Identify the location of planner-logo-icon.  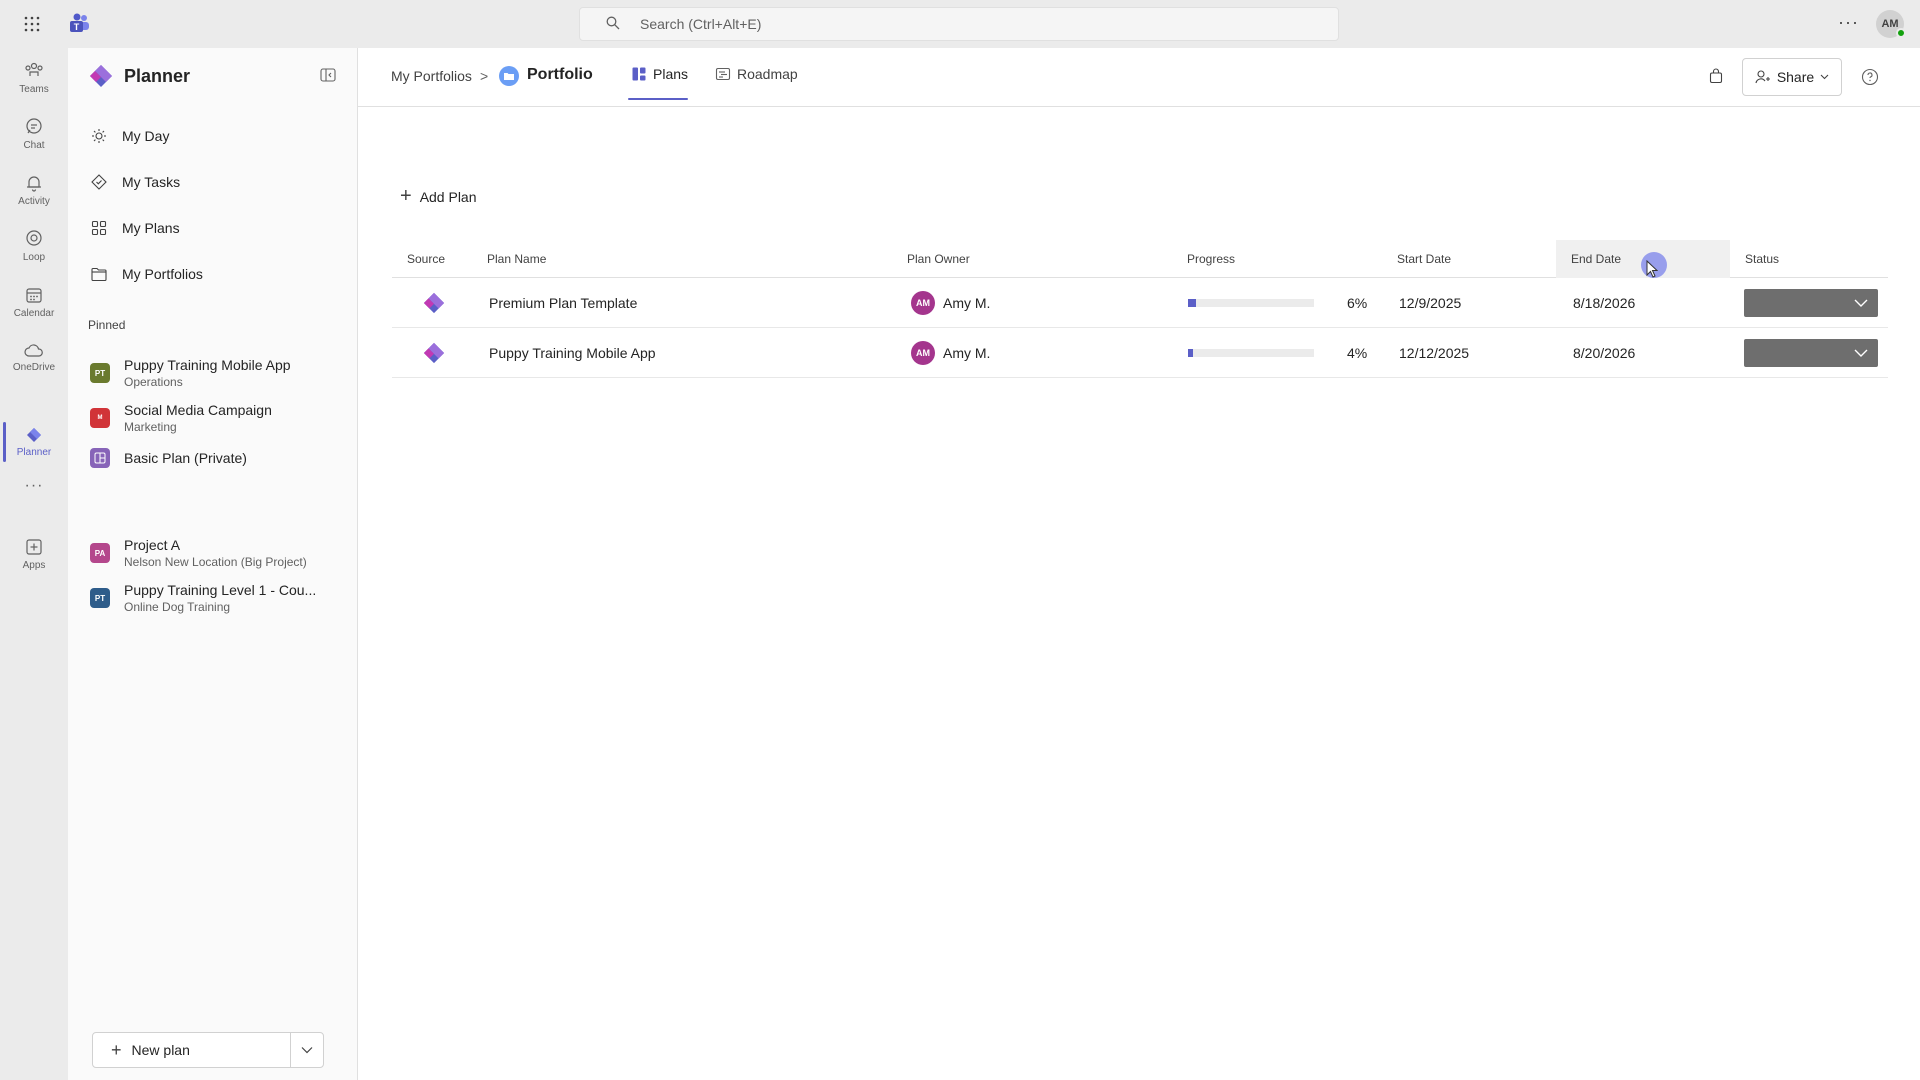
(101, 76).